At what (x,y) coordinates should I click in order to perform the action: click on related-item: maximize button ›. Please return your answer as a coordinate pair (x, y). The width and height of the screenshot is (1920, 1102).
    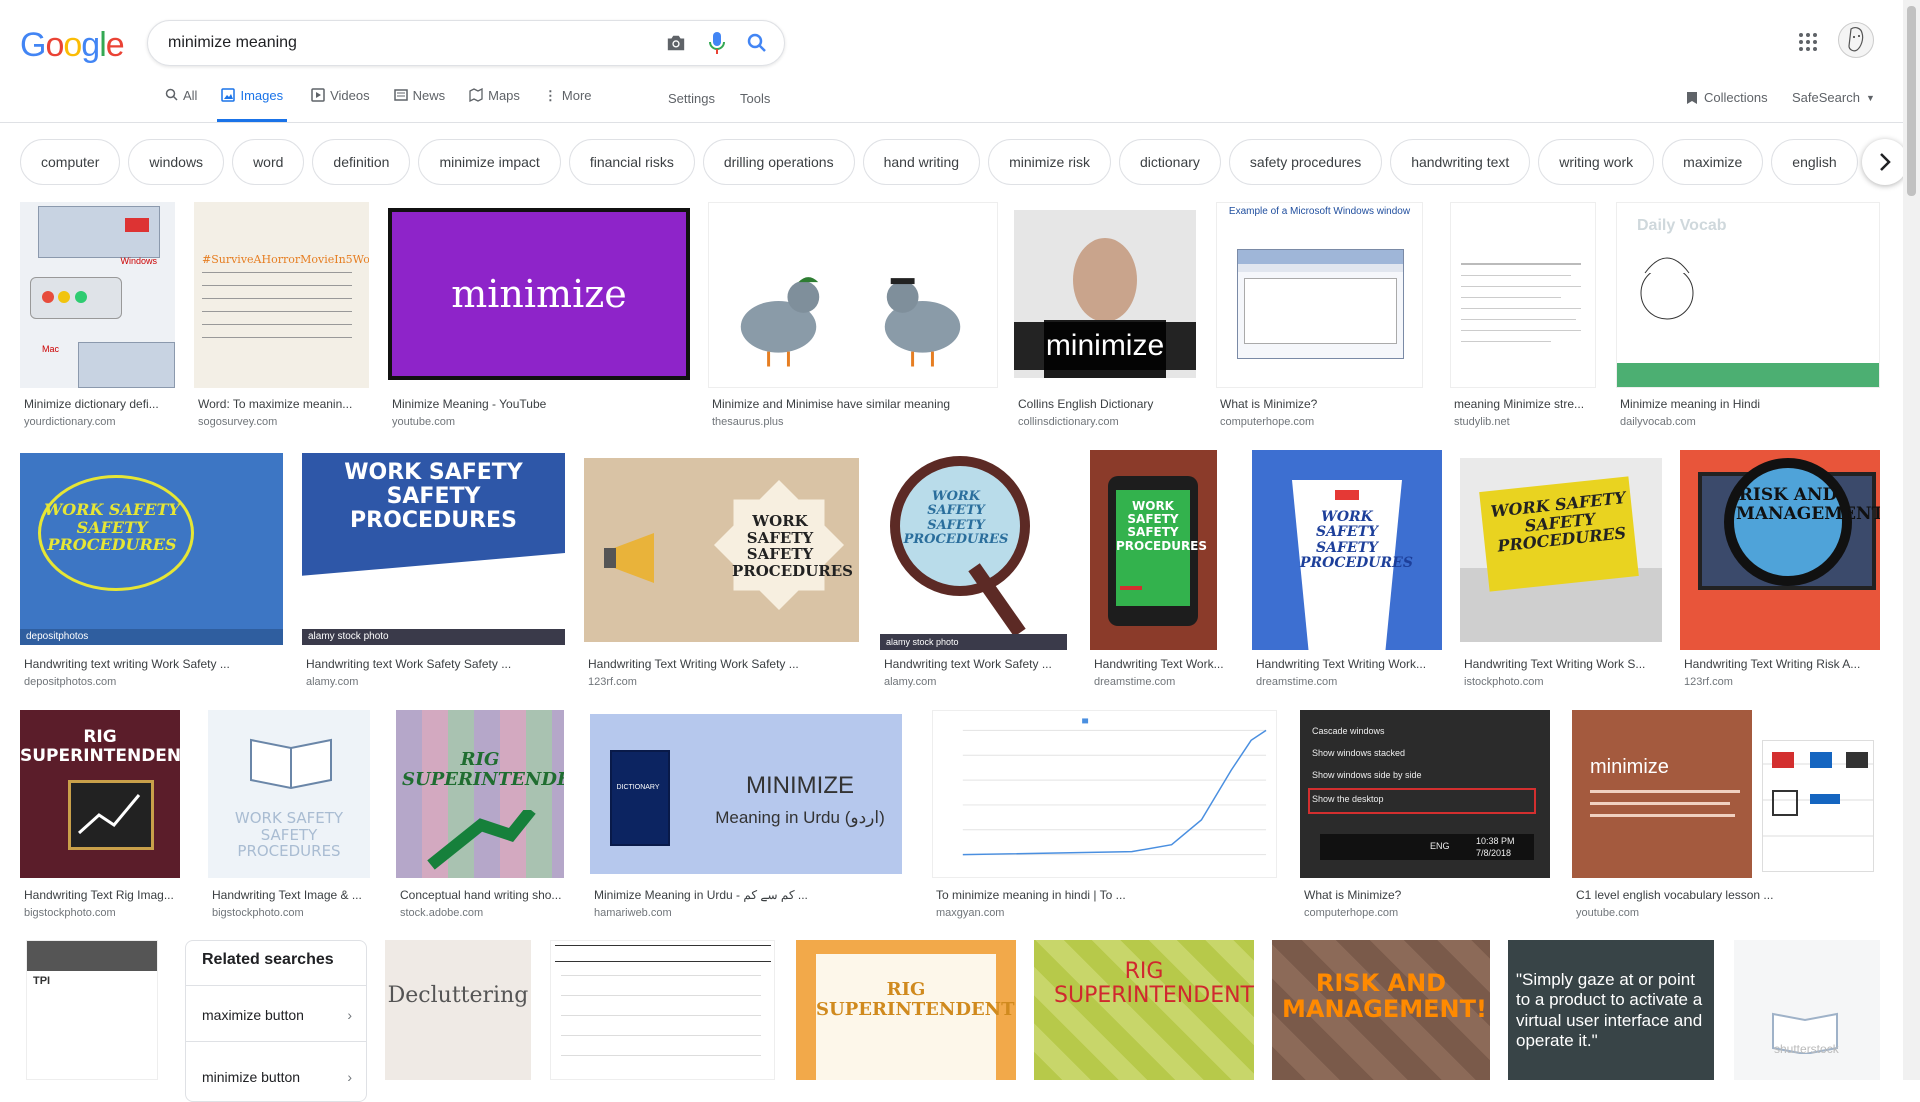
    Looking at the image, I should click on (277, 1015).